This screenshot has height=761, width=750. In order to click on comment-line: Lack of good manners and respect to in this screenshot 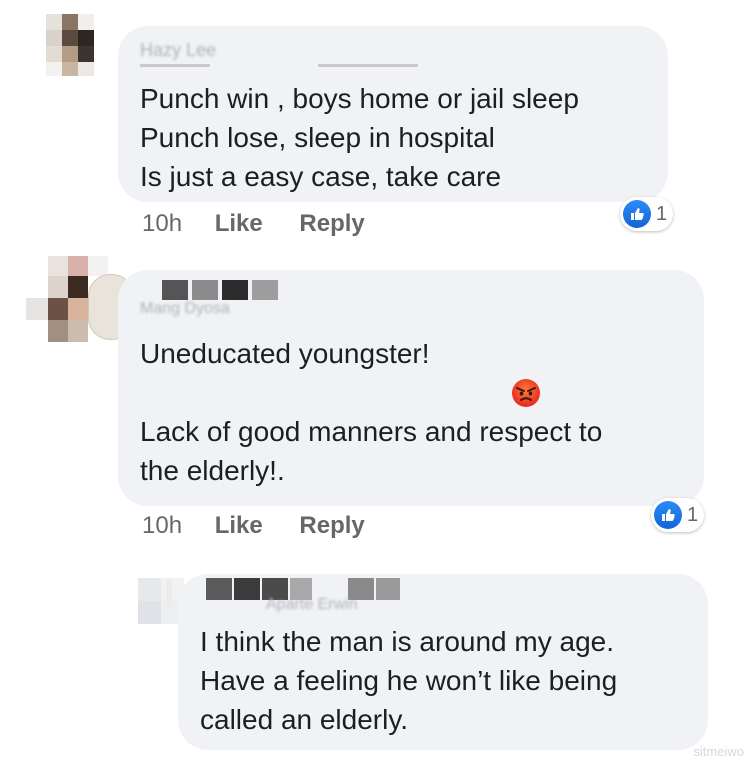, I will do `click(371, 431)`.